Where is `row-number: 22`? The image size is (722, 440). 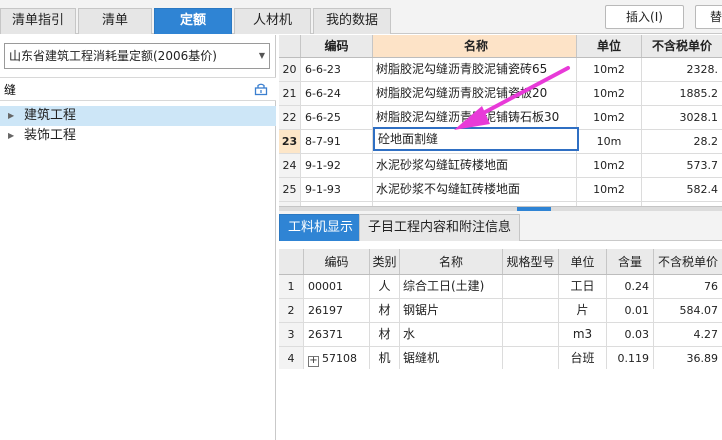 row-number: 22 is located at coordinates (290, 117).